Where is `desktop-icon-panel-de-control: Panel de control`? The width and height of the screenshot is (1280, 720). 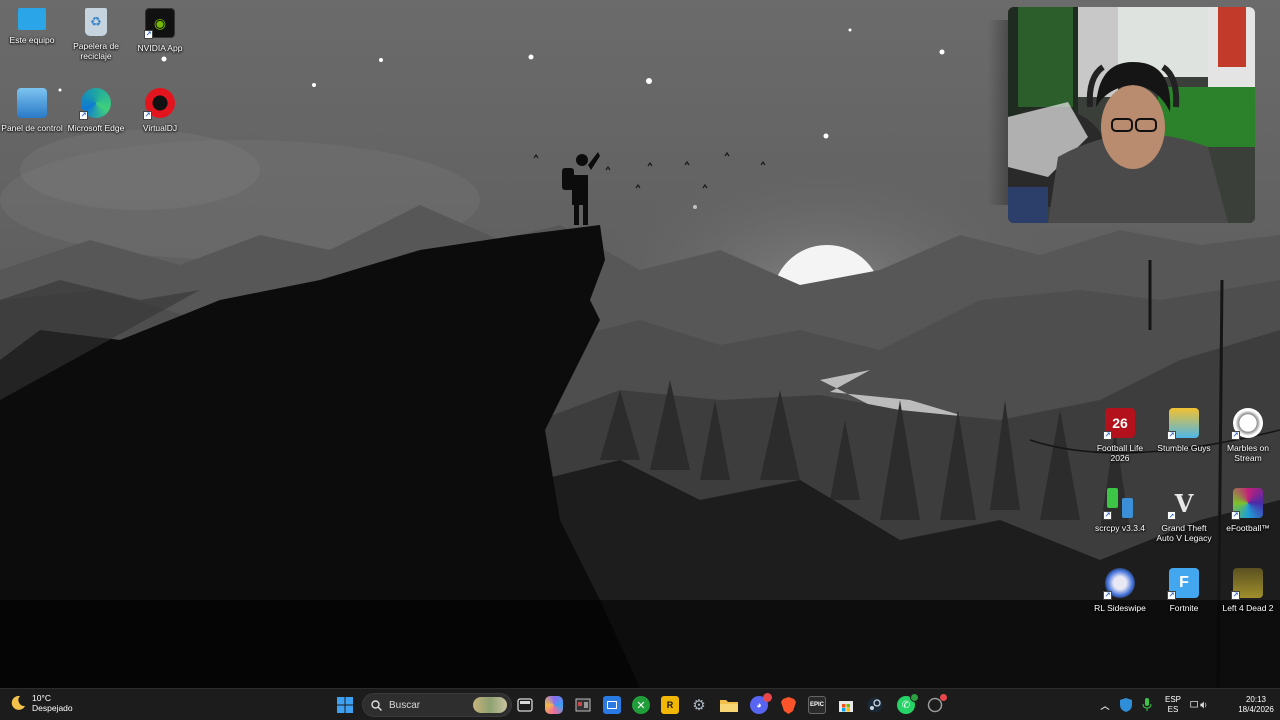
desktop-icon-panel-de-control: Panel de control is located at coordinates (32, 116).